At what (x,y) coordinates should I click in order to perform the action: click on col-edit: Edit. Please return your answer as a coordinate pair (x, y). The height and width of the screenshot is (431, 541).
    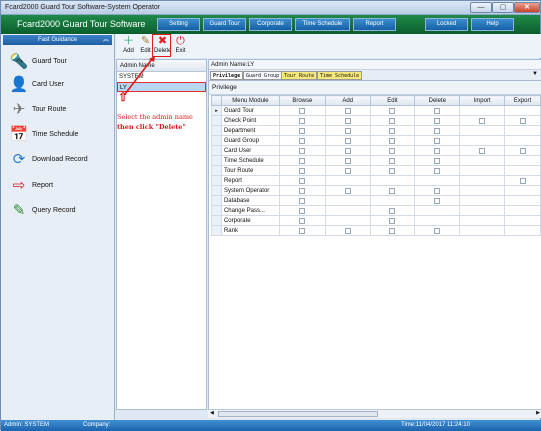
    Looking at the image, I should click on (392, 100).